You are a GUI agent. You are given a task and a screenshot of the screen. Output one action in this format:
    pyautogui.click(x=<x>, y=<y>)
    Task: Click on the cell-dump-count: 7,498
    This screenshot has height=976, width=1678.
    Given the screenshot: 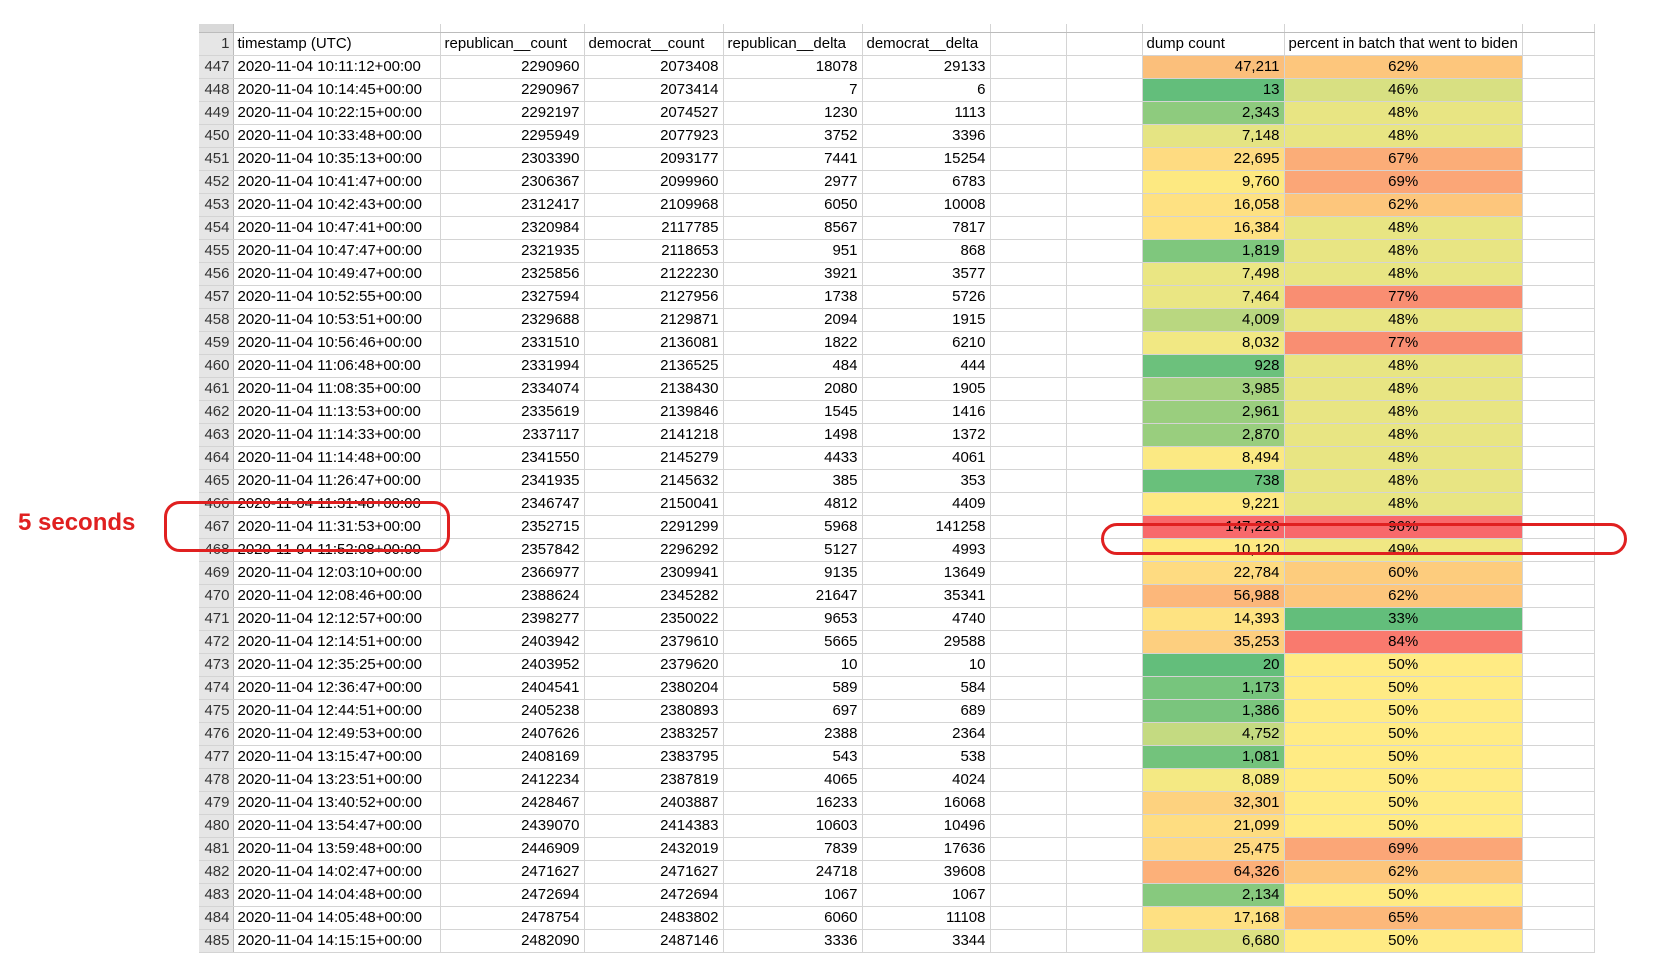 What is the action you would take?
    pyautogui.click(x=1213, y=274)
    